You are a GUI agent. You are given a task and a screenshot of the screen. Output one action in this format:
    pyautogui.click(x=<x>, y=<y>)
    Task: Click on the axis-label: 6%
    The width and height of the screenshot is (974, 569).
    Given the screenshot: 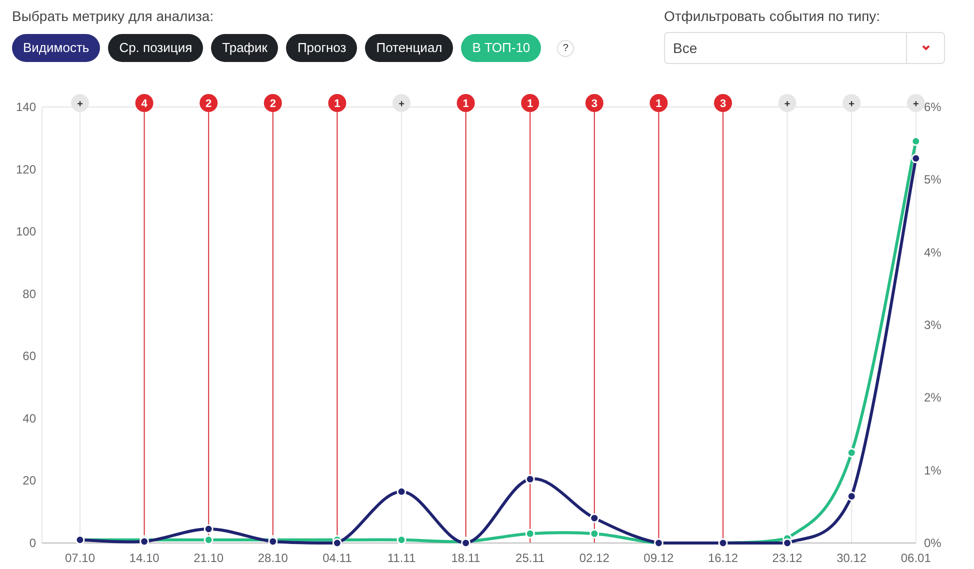 What is the action you would take?
    pyautogui.click(x=933, y=107)
    